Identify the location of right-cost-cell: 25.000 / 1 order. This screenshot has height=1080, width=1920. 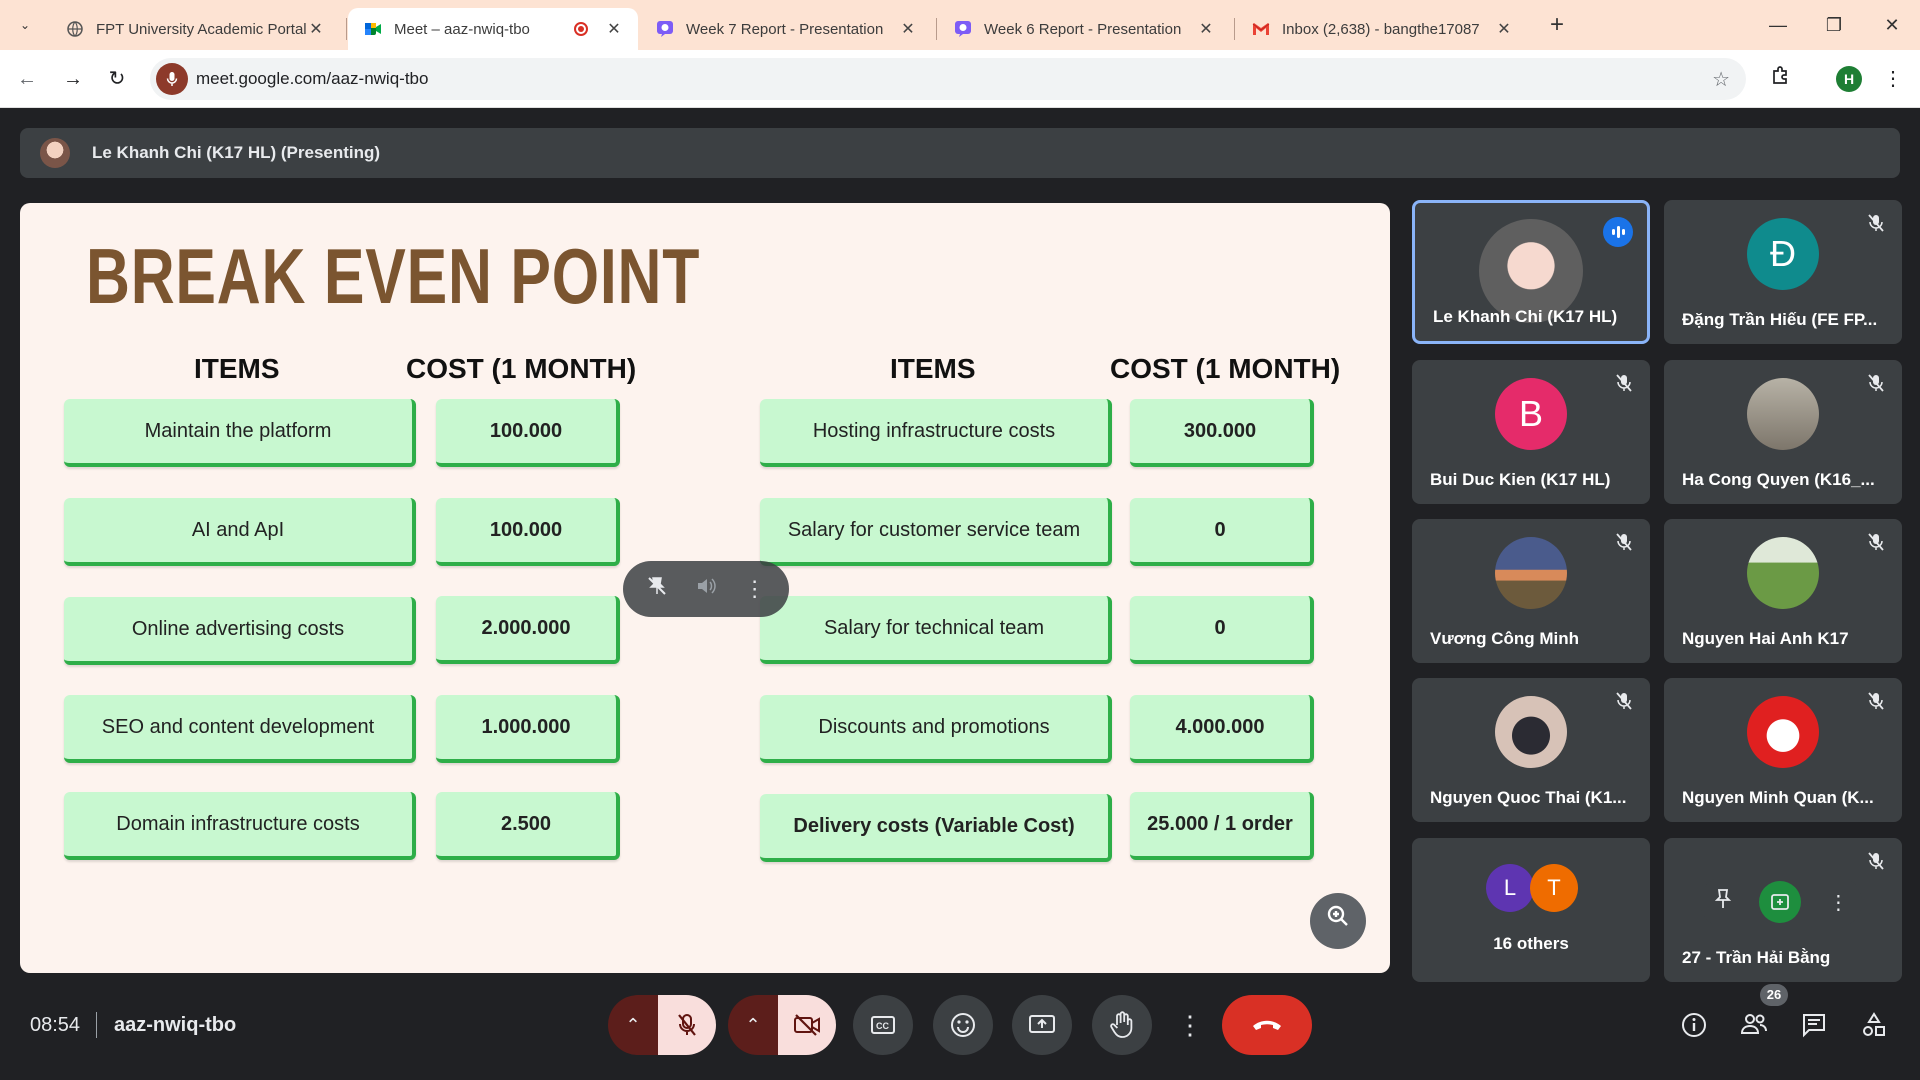
(1222, 826).